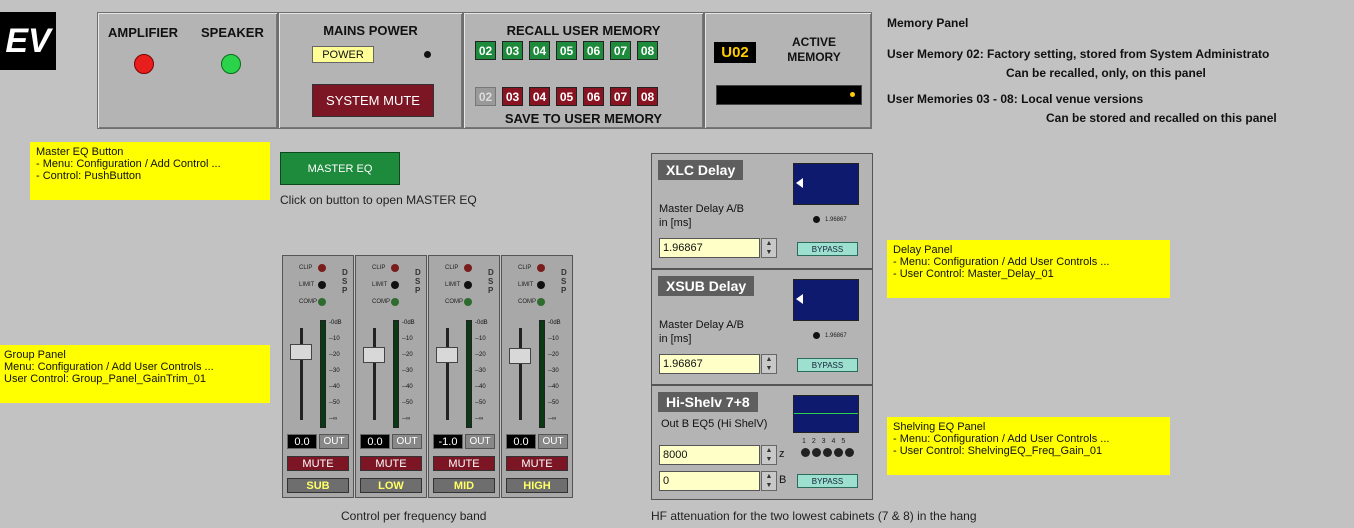 The image size is (1354, 528). Describe the element at coordinates (89, 176) in the screenshot. I see `note-line: - Control: PushButton` at that location.